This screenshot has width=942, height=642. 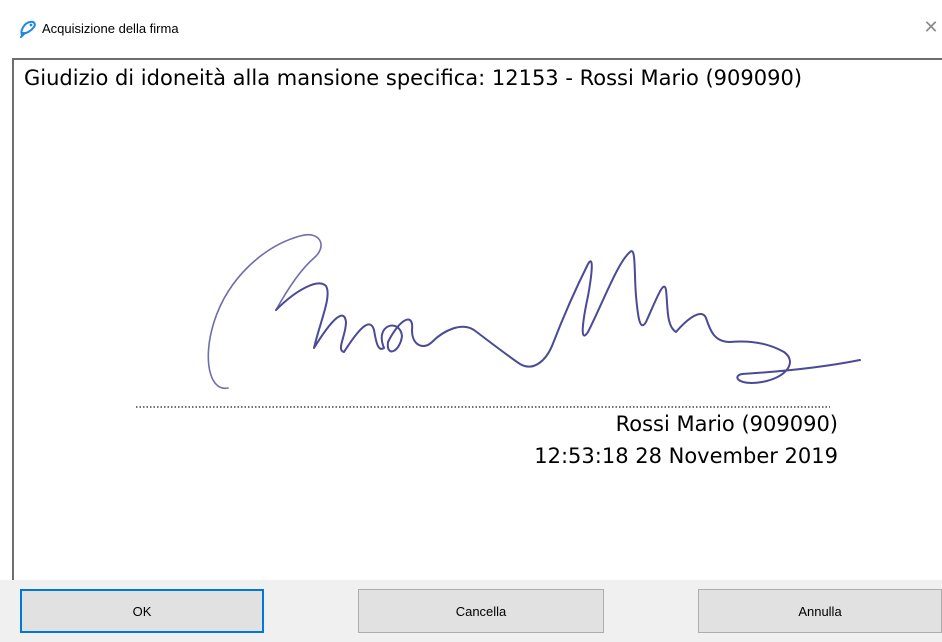 What do you see at coordinates (931, 28) in the screenshot?
I see `close-icon: ✕` at bounding box center [931, 28].